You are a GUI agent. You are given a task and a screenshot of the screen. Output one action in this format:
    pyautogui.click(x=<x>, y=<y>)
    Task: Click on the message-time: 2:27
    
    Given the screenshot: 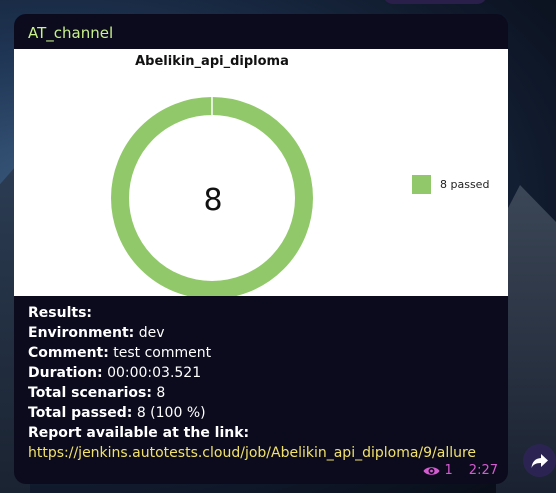 What is the action you would take?
    pyautogui.click(x=483, y=470)
    